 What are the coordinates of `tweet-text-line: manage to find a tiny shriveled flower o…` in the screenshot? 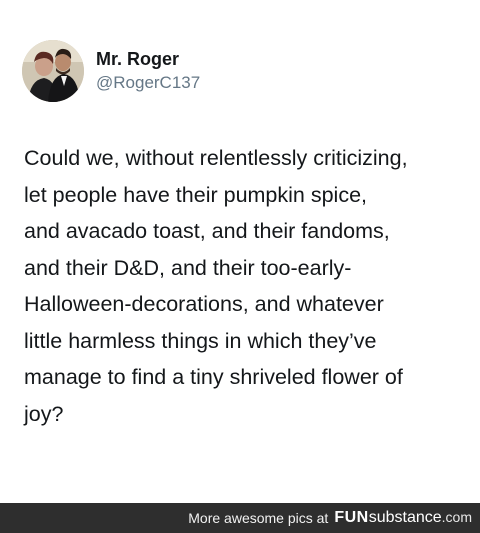 It's located at (213, 377).